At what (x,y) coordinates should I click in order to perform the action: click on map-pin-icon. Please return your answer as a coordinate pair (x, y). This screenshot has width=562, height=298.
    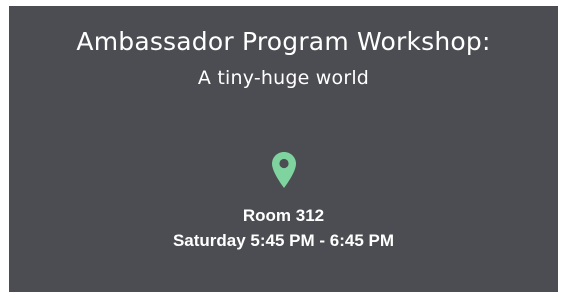
    Looking at the image, I should click on (284, 170).